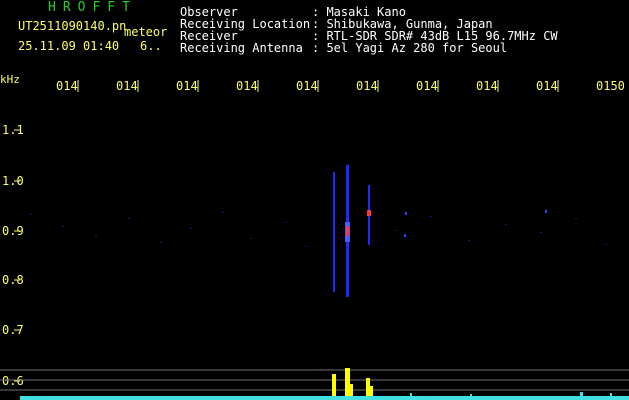 This screenshot has height=400, width=629. I want to click on noise-histogram, so click(324, 396).